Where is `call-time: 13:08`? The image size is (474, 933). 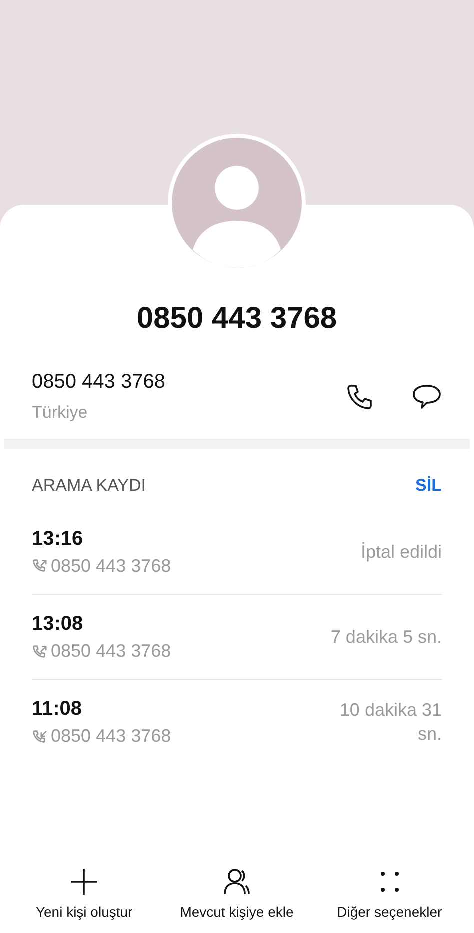
call-time: 13:08 is located at coordinates (58, 624).